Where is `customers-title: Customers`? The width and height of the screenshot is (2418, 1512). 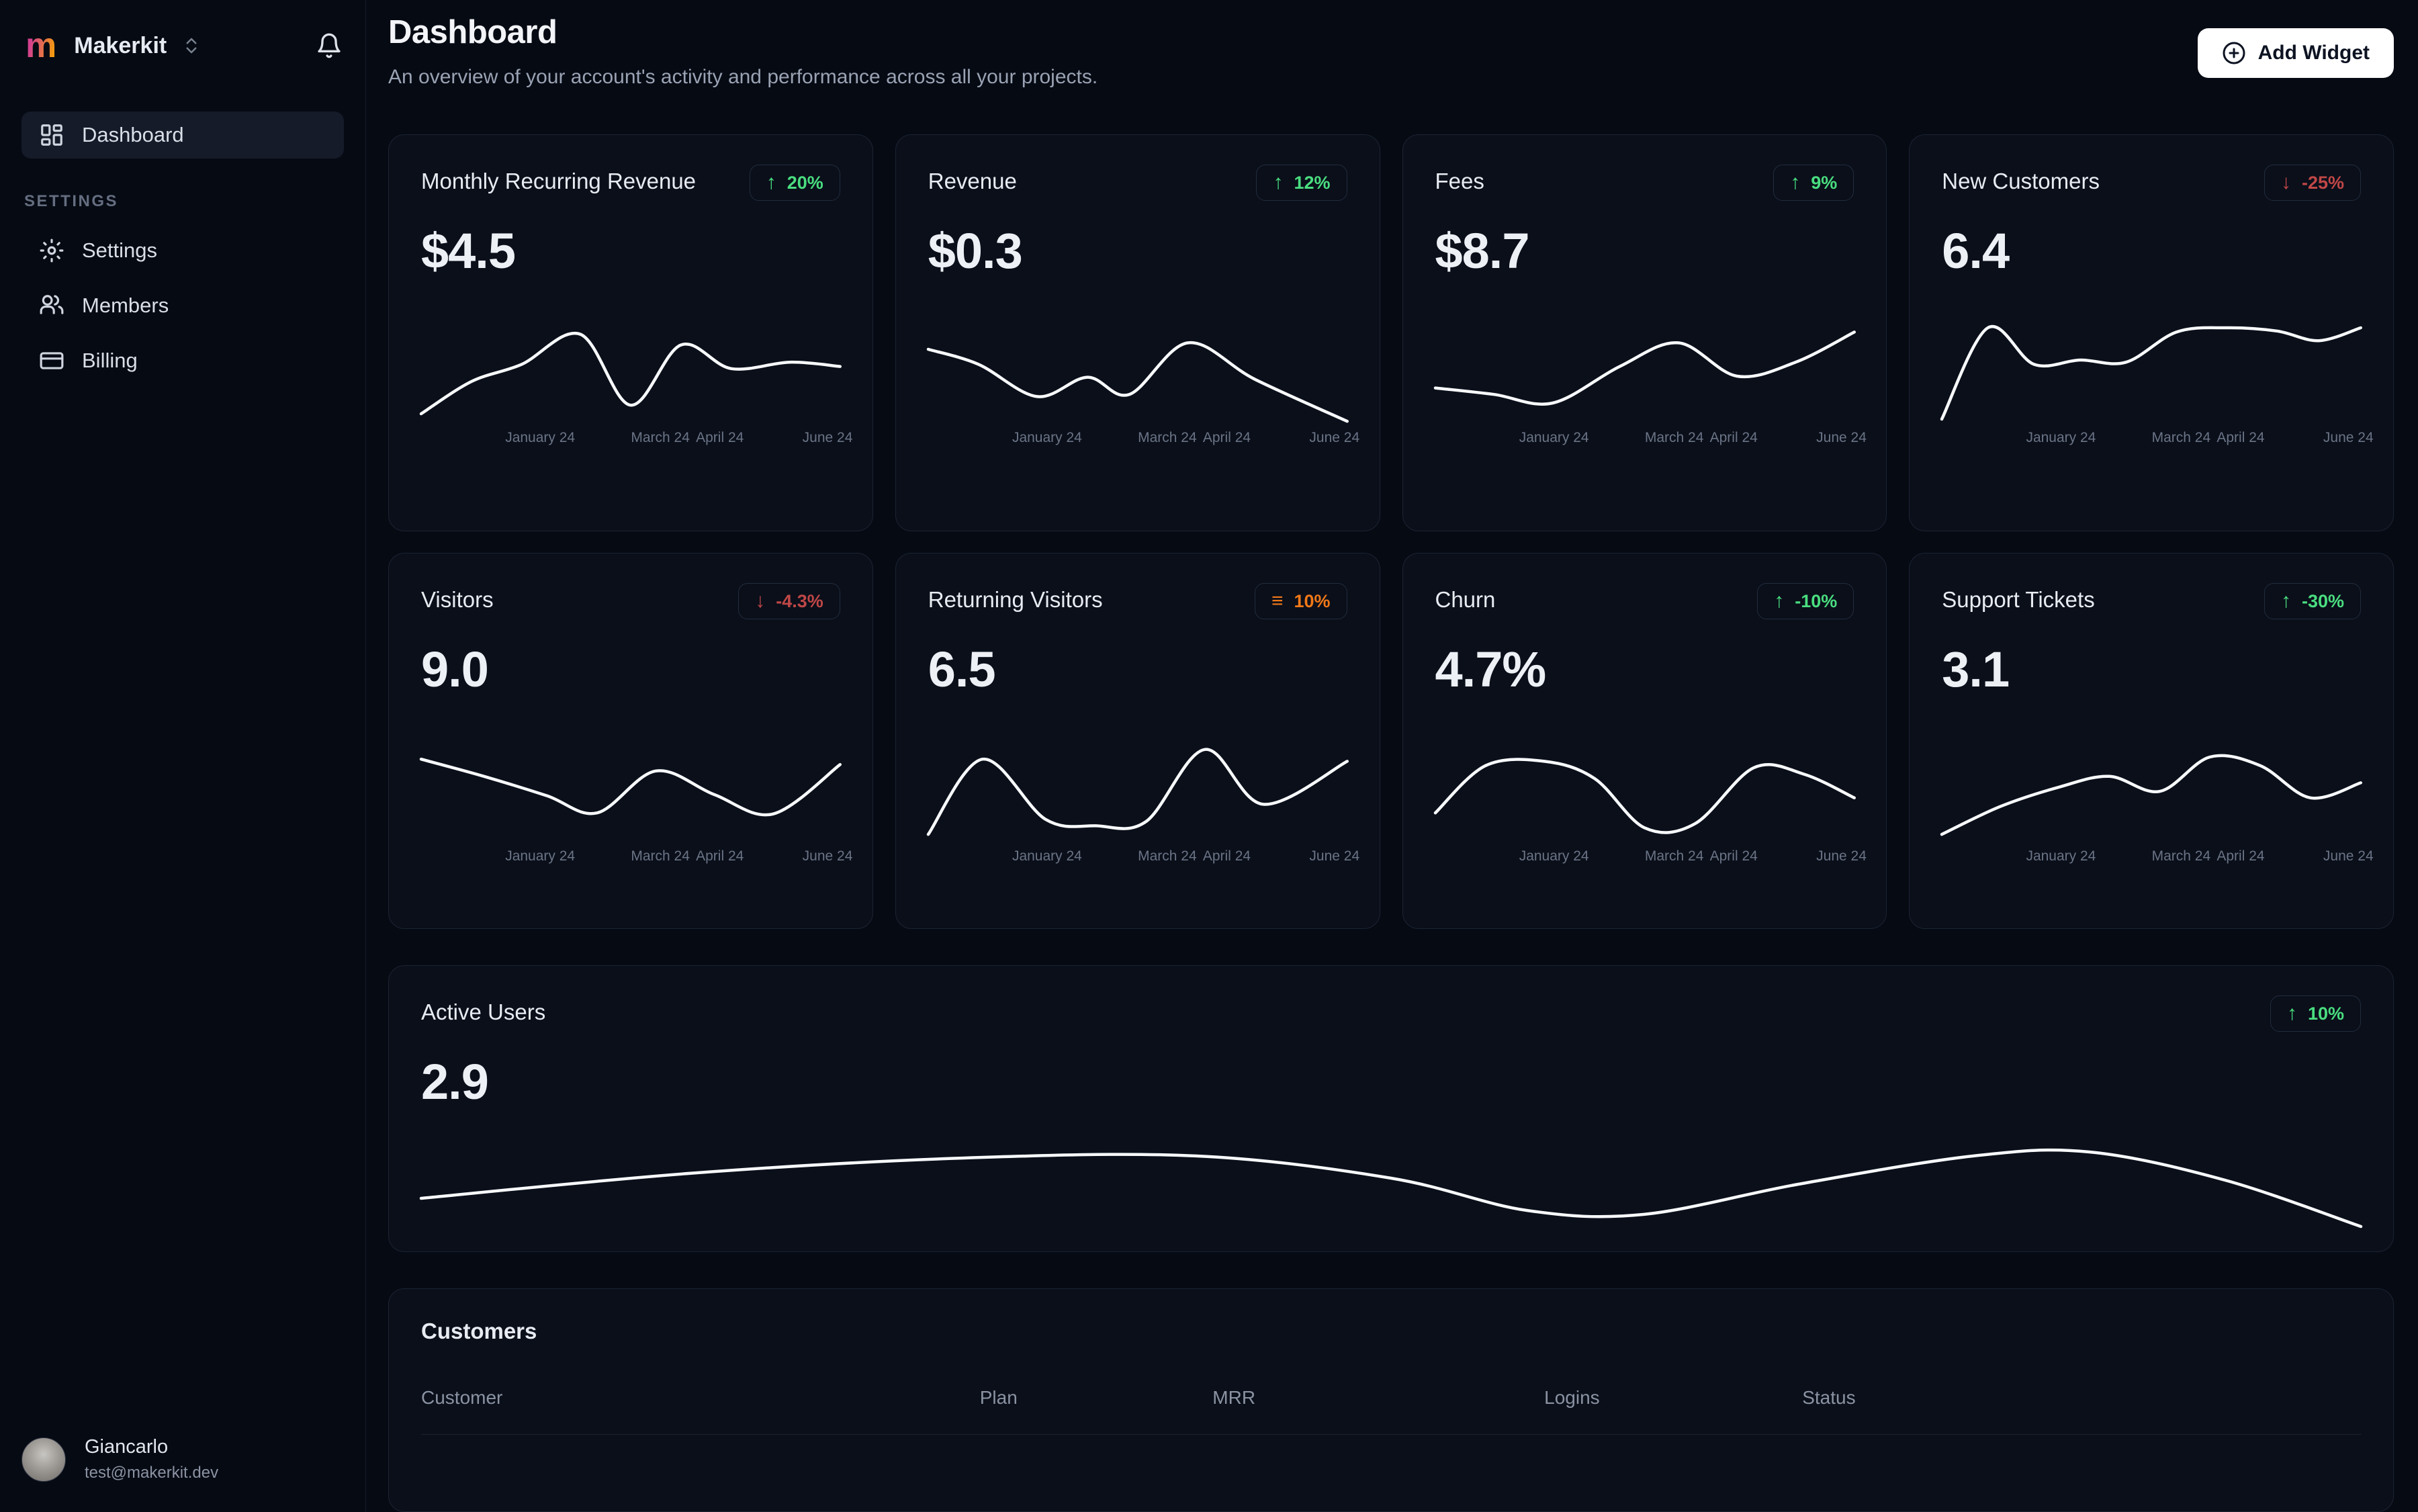
customers-title: Customers is located at coordinates (479, 1331).